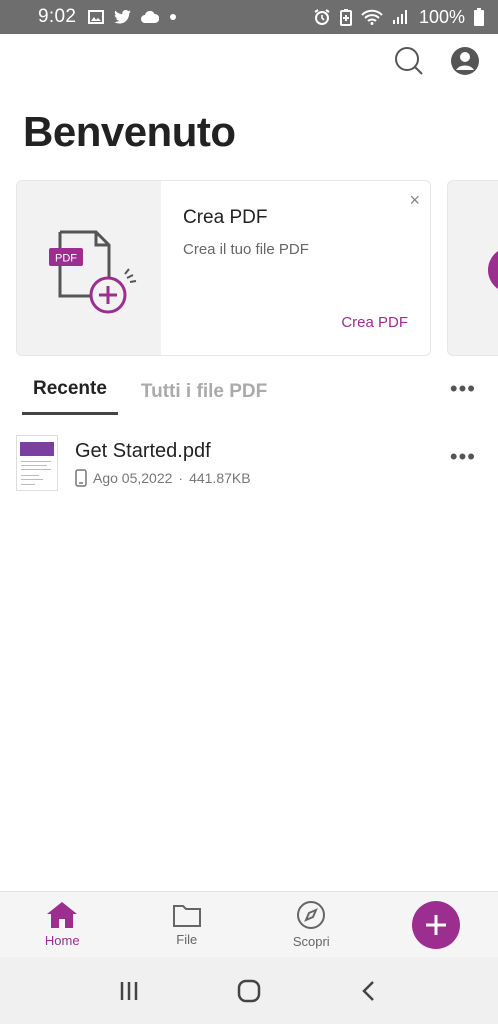  What do you see at coordinates (311, 915) in the screenshot?
I see `compass-icon` at bounding box center [311, 915].